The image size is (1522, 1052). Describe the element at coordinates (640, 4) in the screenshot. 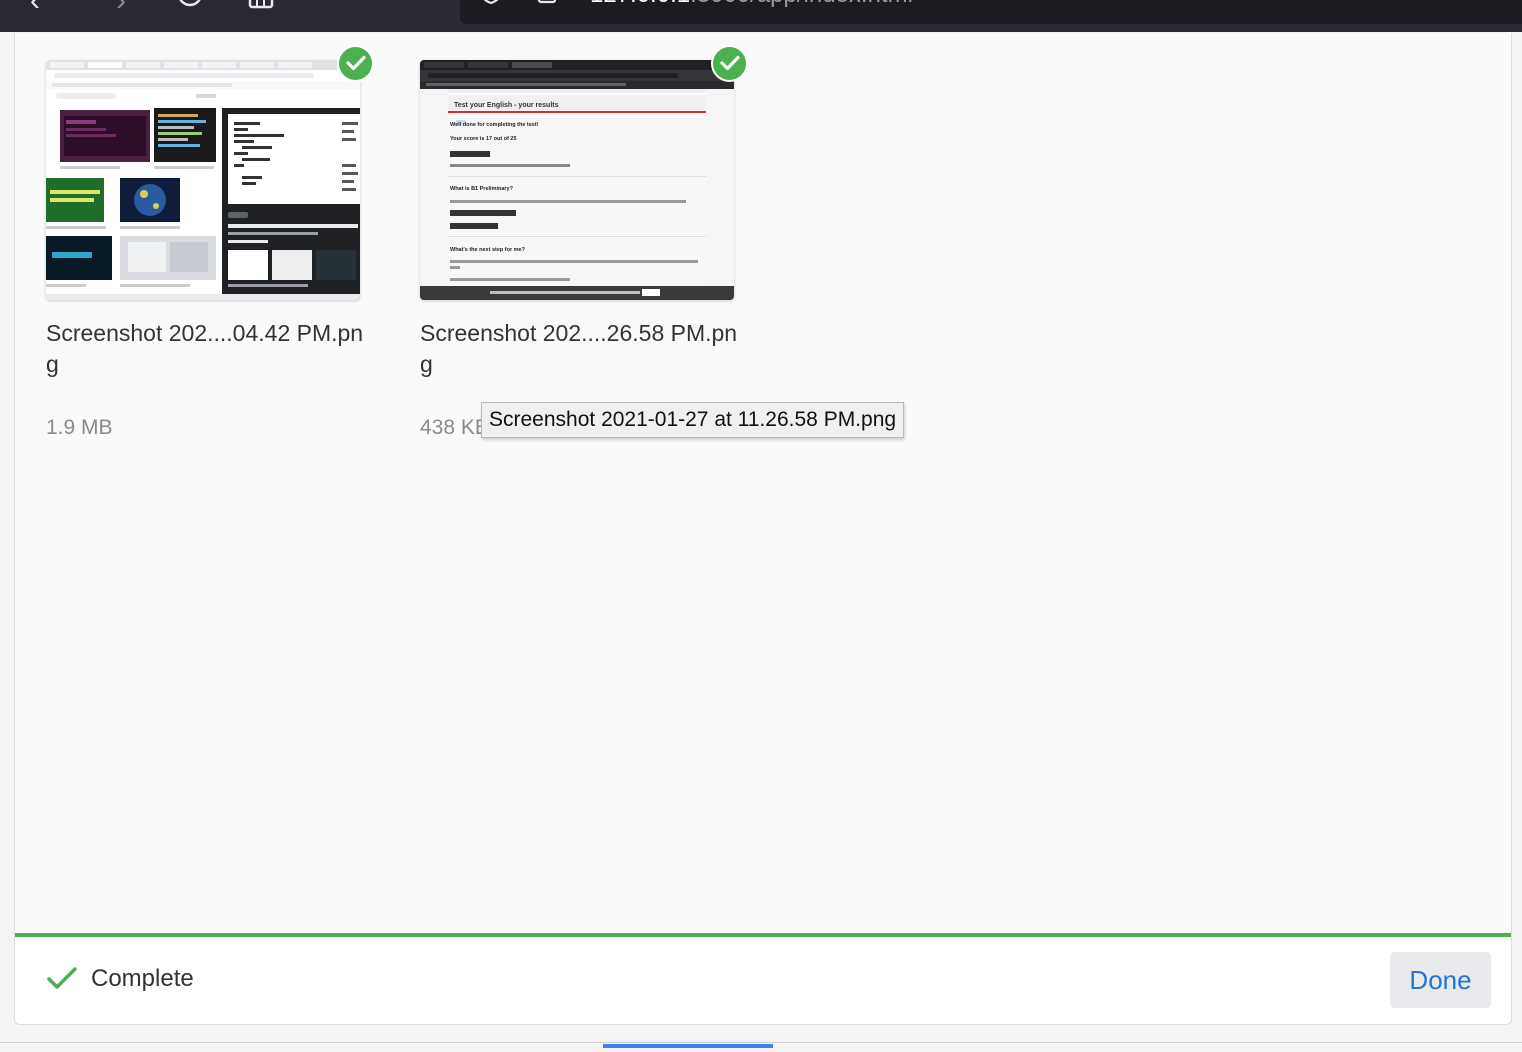

I see `url-host: 127.0.0.1` at that location.